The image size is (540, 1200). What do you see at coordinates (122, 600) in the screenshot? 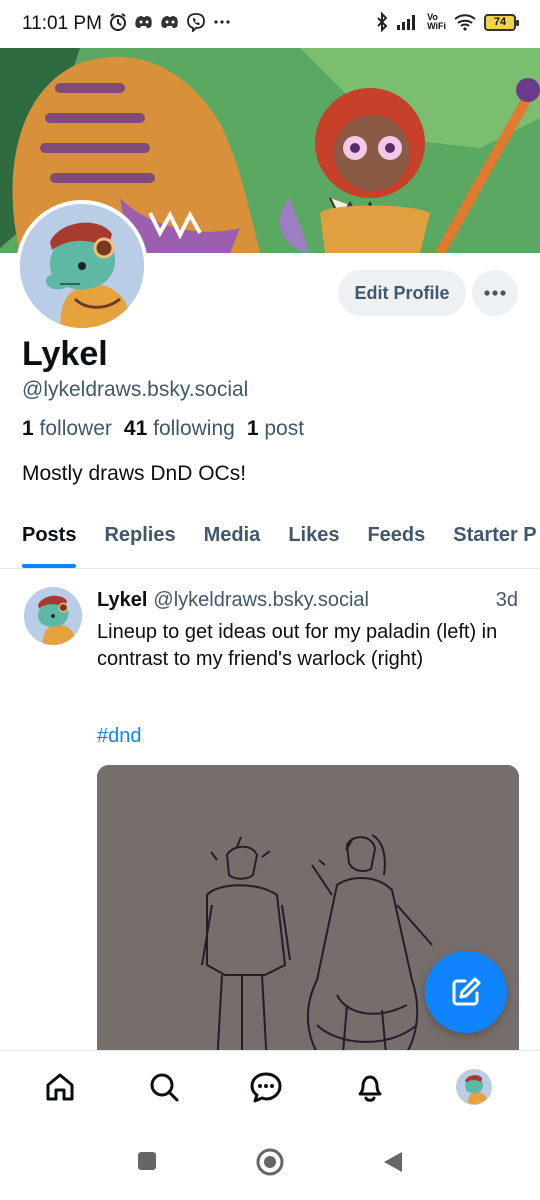
I see `post-author: Lykel` at bounding box center [122, 600].